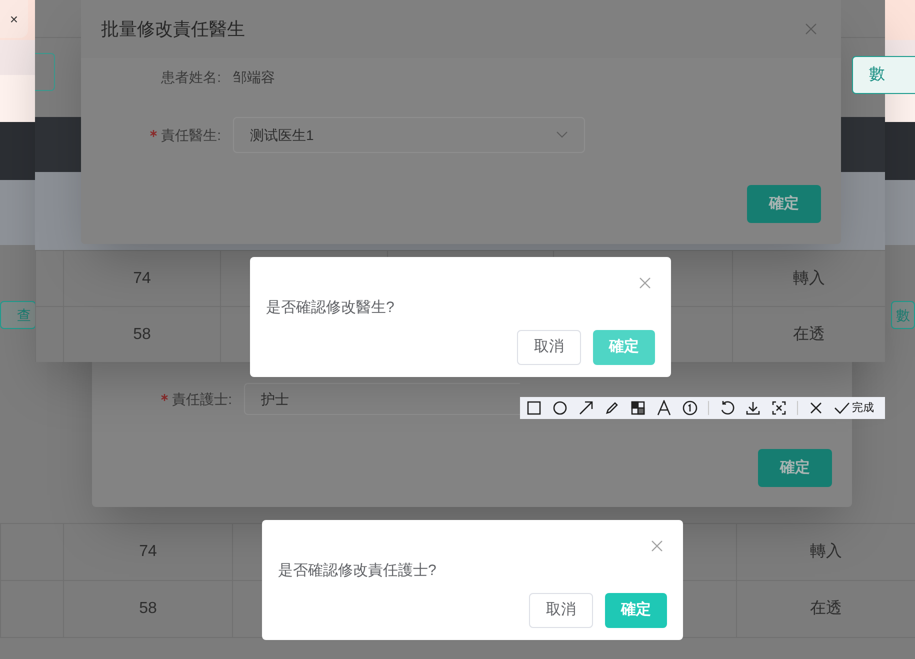  I want to click on pencil-icon, so click(612, 408).